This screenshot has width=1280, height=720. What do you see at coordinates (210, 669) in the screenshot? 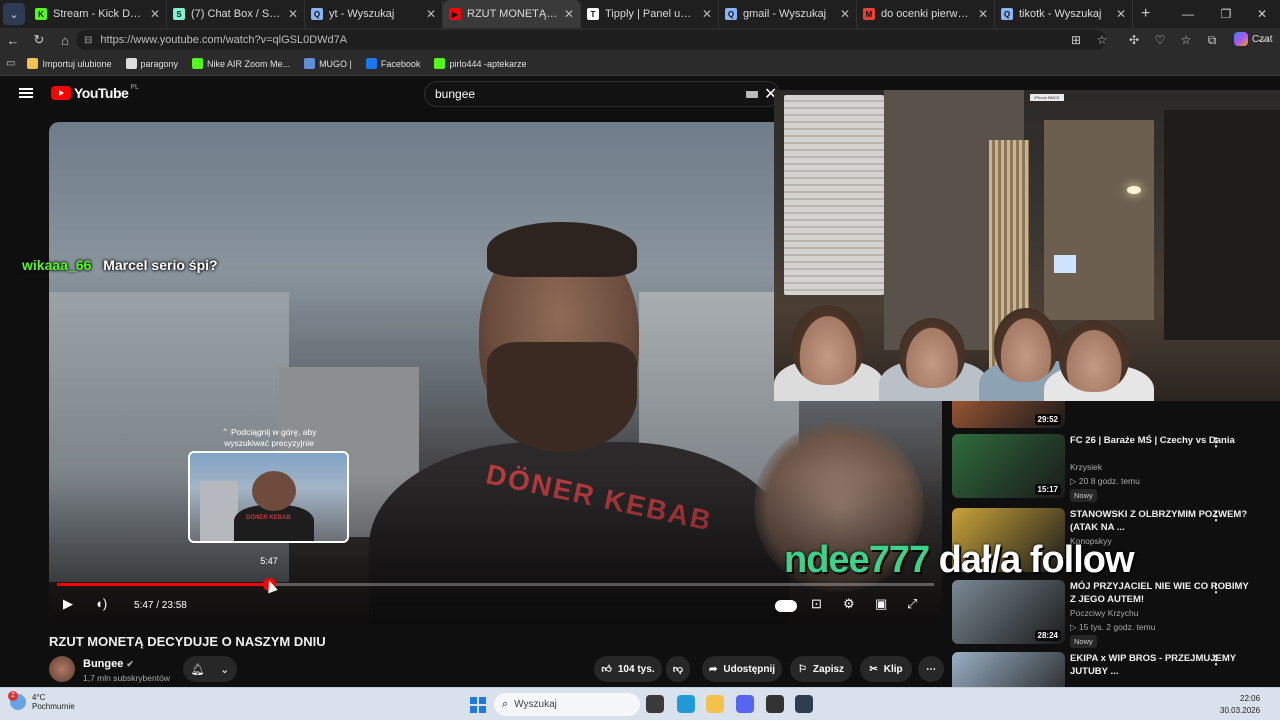
I see `notification-bell-button: 🔔︎ ⌄` at bounding box center [210, 669].